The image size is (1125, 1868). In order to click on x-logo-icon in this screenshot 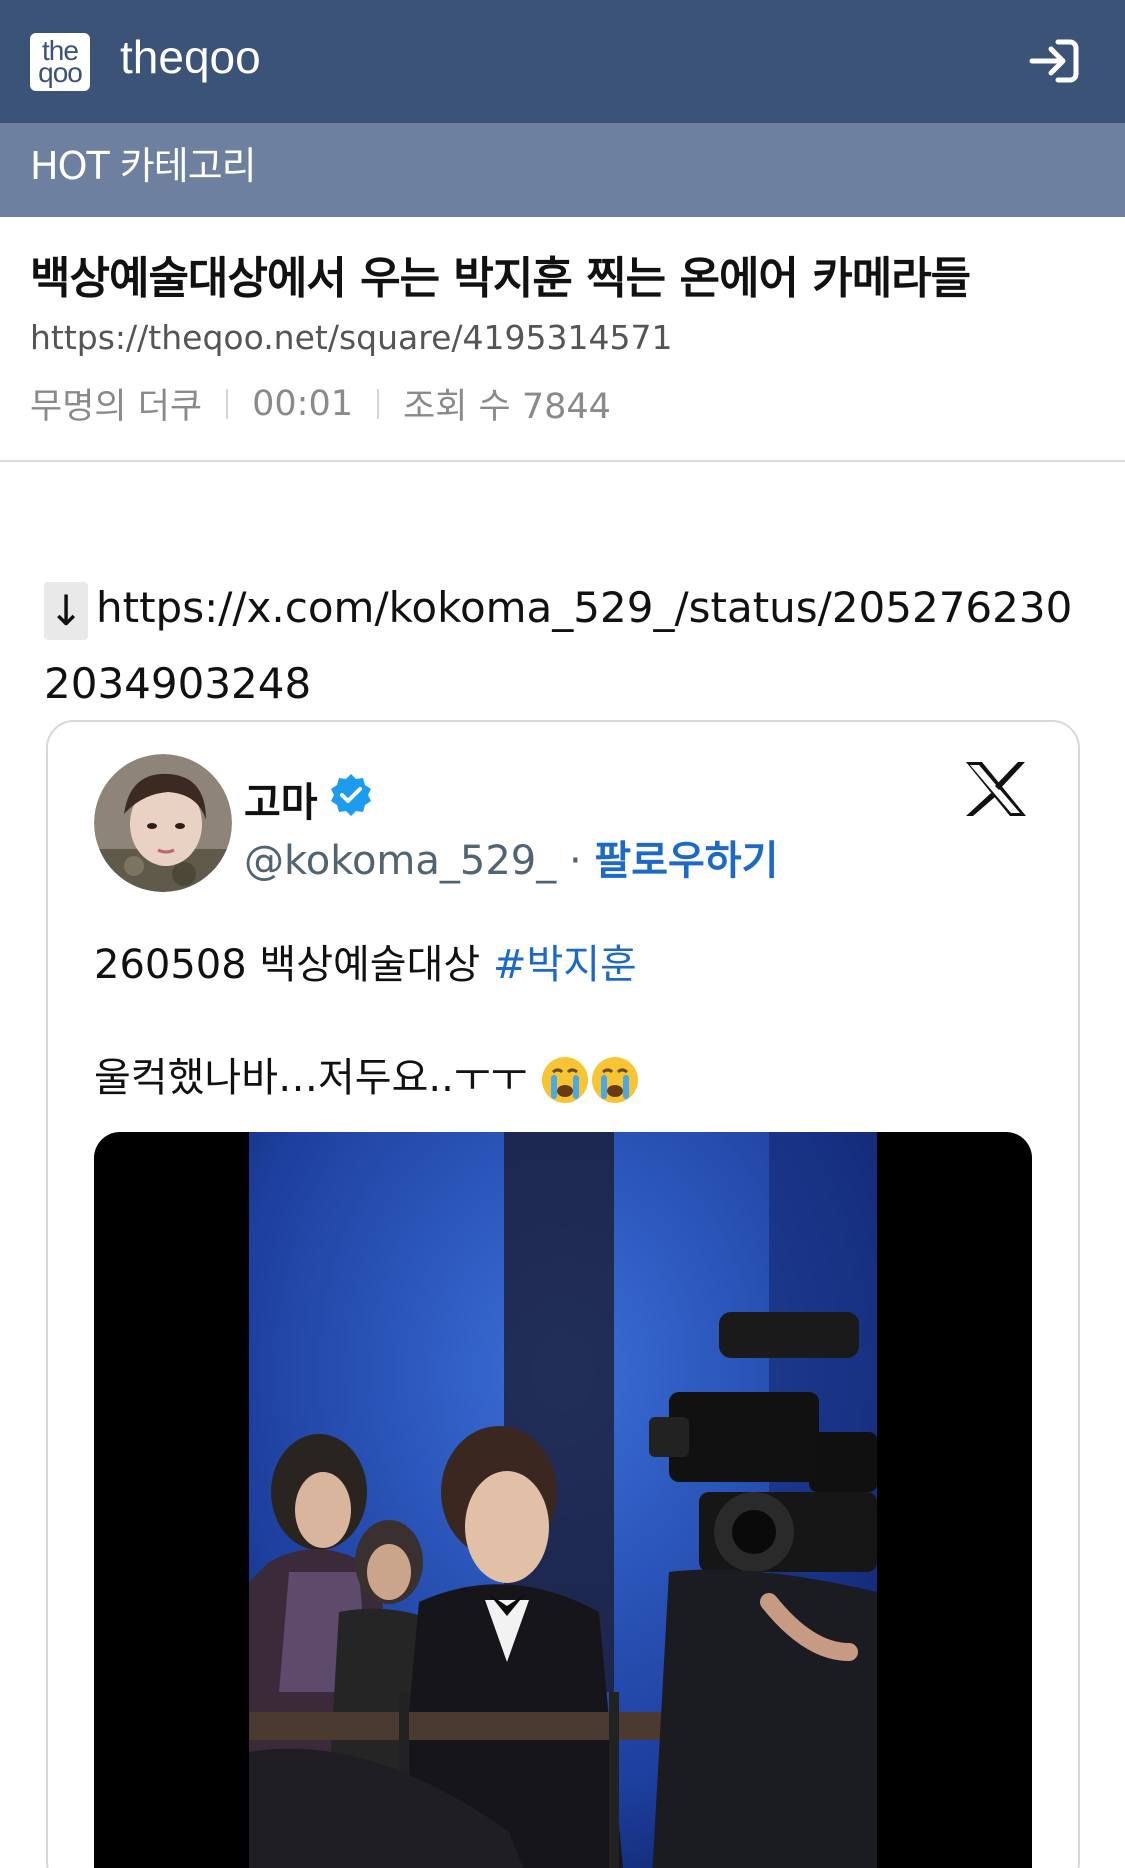, I will do `click(996, 789)`.